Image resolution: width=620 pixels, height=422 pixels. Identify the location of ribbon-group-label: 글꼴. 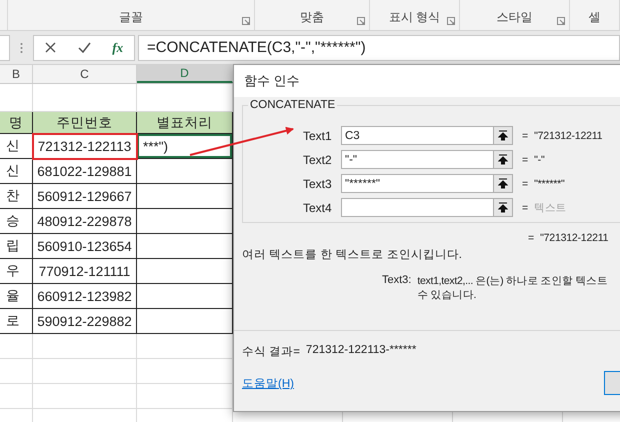
(131, 17).